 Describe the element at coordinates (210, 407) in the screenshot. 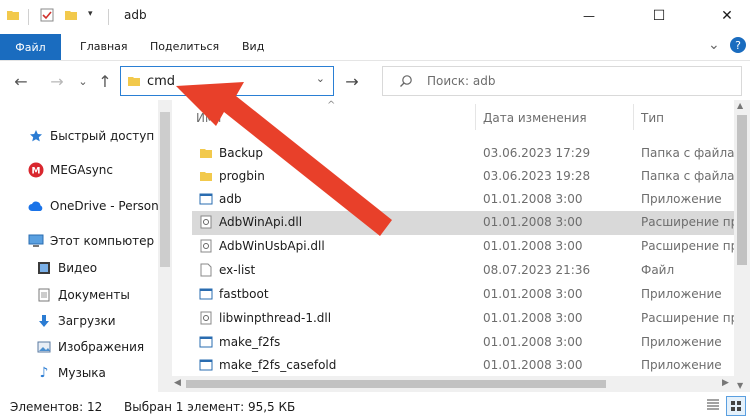

I see `selection-info: Выбран 1 элемент: 95,5 КБ` at that location.